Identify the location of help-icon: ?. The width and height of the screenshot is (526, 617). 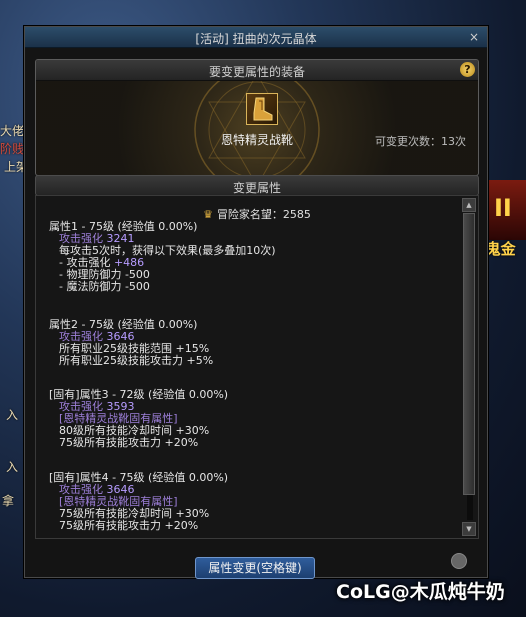
(467, 69).